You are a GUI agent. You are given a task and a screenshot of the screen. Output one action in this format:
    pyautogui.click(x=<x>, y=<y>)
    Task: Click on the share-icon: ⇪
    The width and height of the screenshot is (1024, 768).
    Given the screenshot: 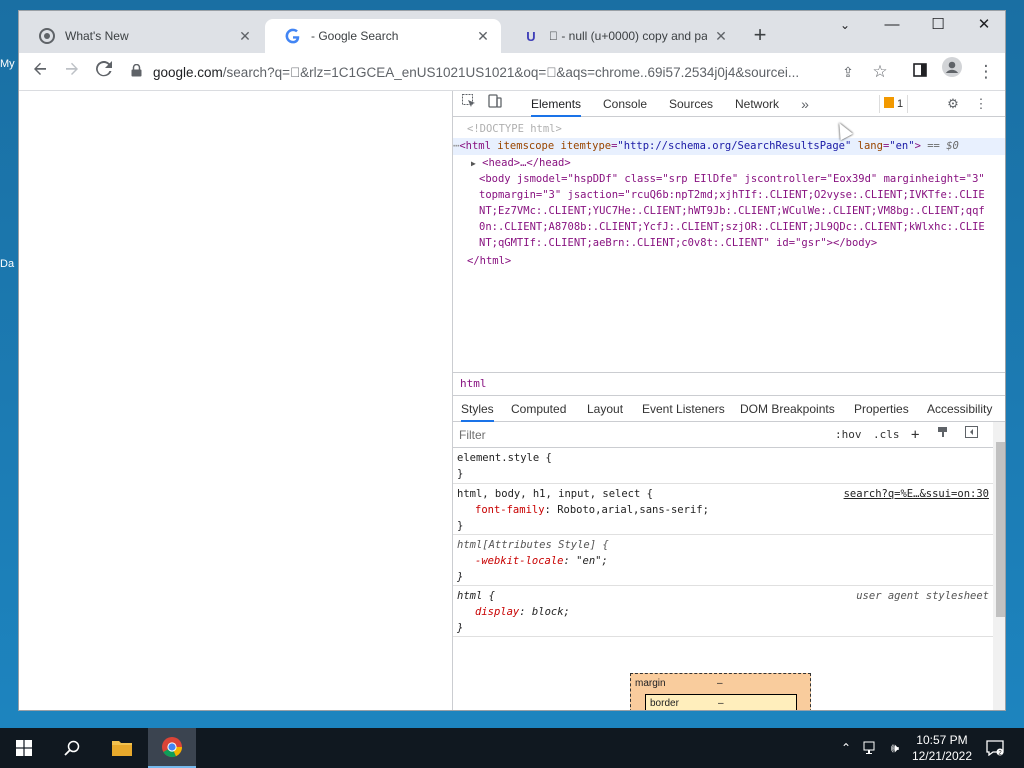 What is the action you would take?
    pyautogui.click(x=848, y=72)
    